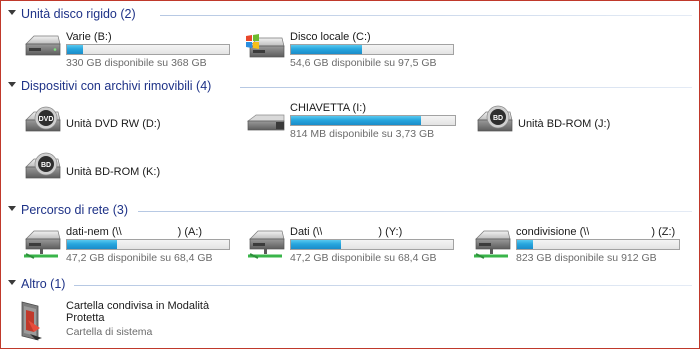 The width and height of the screenshot is (700, 349). I want to click on usb-drive-icon, so click(266, 118).